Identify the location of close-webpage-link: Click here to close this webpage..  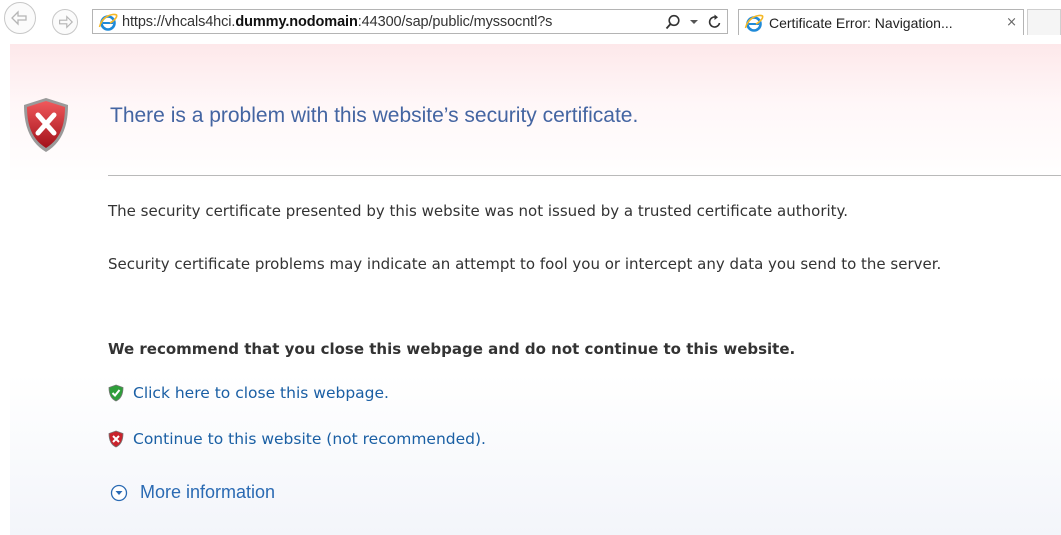
(261, 393).